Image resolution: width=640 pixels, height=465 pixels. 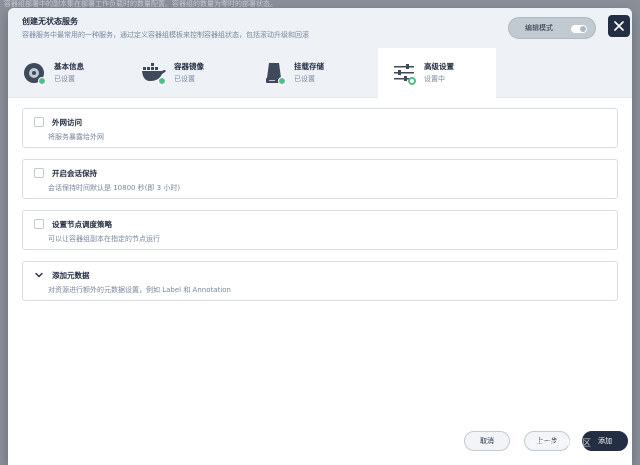 What do you see at coordinates (69, 66) in the screenshot?
I see `step-name: 基本信息` at bounding box center [69, 66].